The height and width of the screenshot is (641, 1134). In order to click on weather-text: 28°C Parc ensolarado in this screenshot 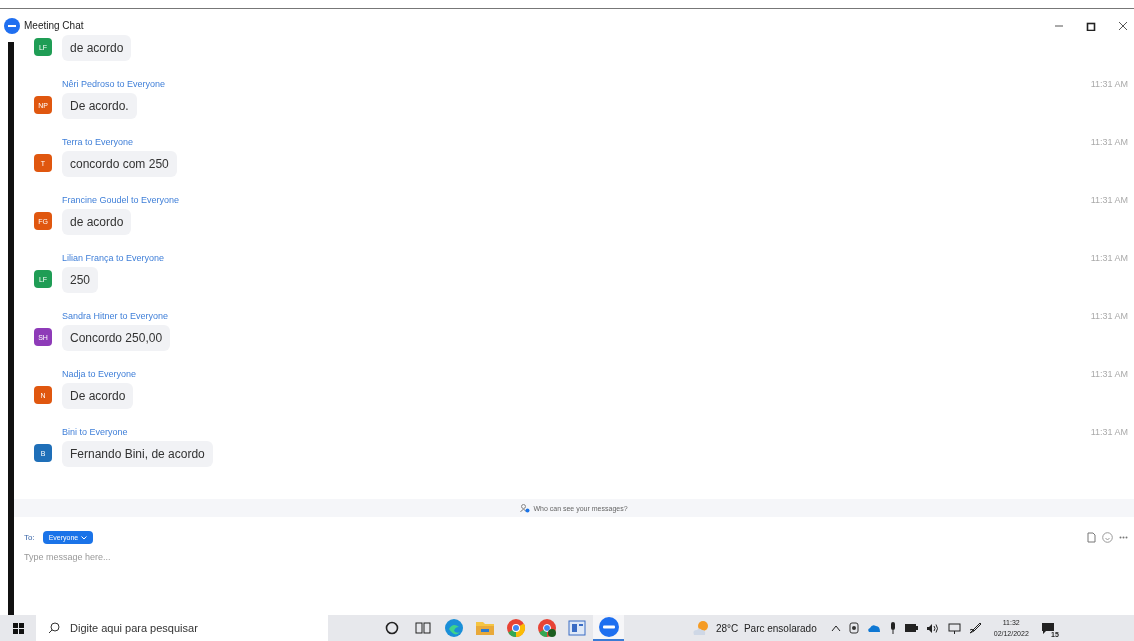, I will do `click(766, 628)`.